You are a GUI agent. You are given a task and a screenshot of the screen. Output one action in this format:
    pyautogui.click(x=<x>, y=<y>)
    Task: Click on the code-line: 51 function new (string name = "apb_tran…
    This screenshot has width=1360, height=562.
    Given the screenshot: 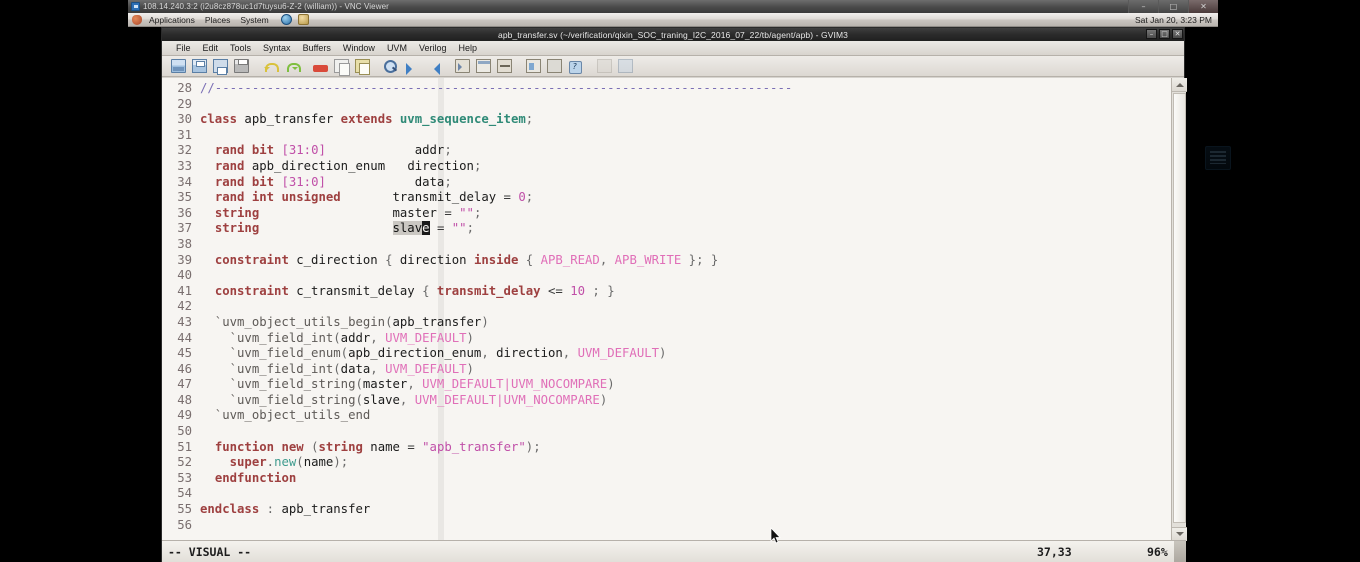 What is the action you would take?
    pyautogui.click(x=666, y=448)
    